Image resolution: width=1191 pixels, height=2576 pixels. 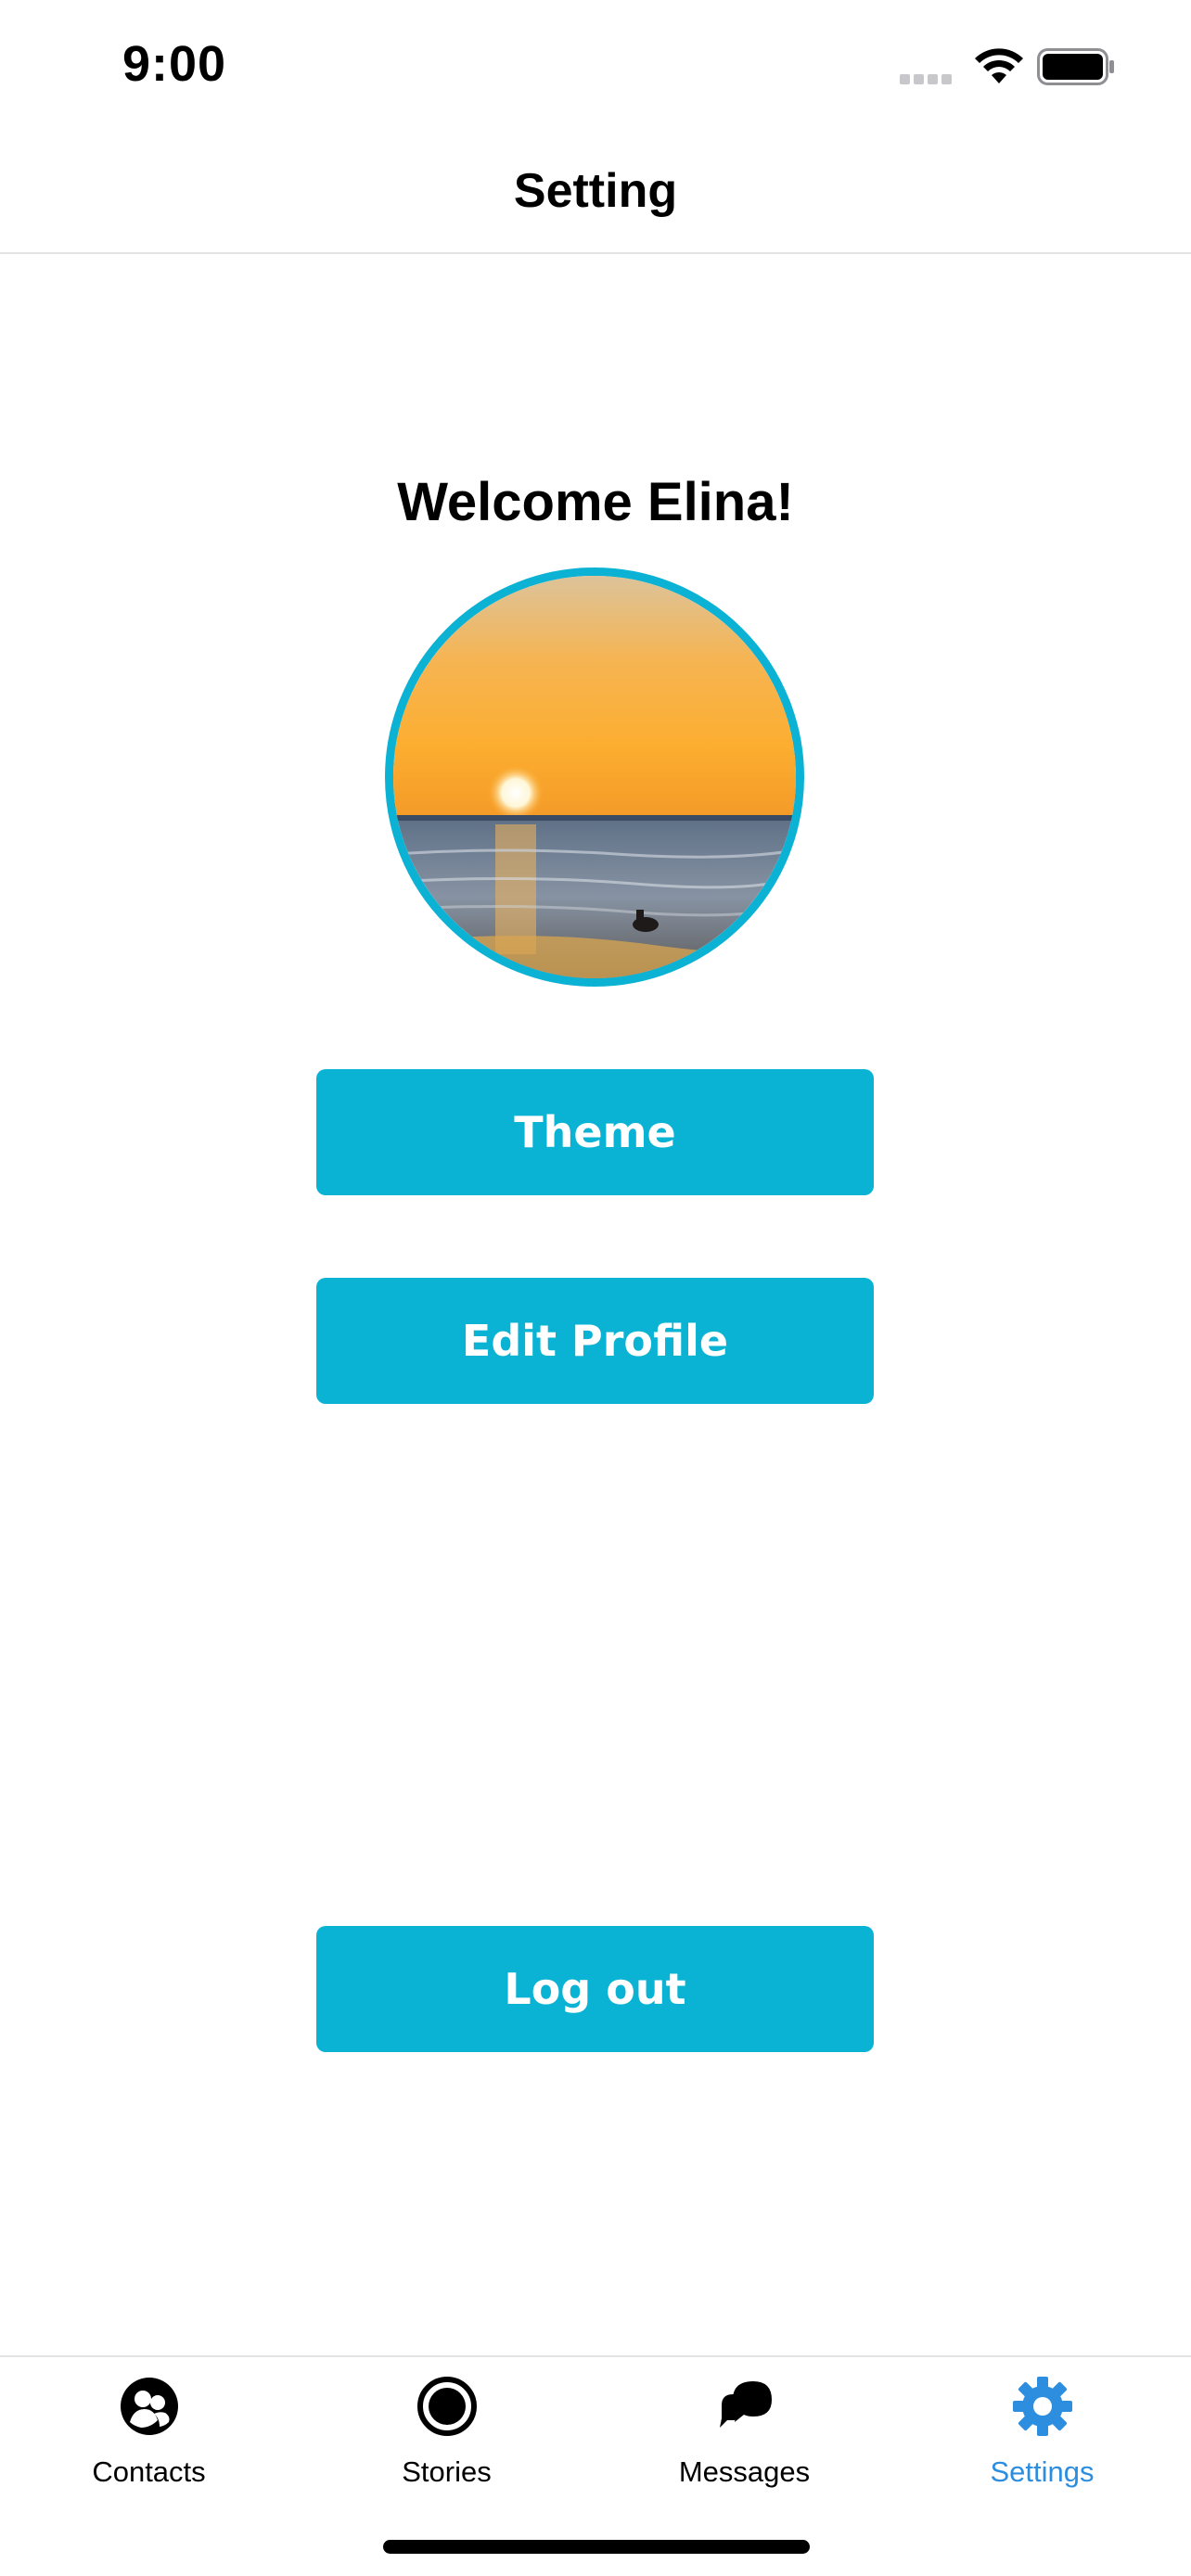 What do you see at coordinates (1042, 2444) in the screenshot?
I see `tab-settings: Settings` at bounding box center [1042, 2444].